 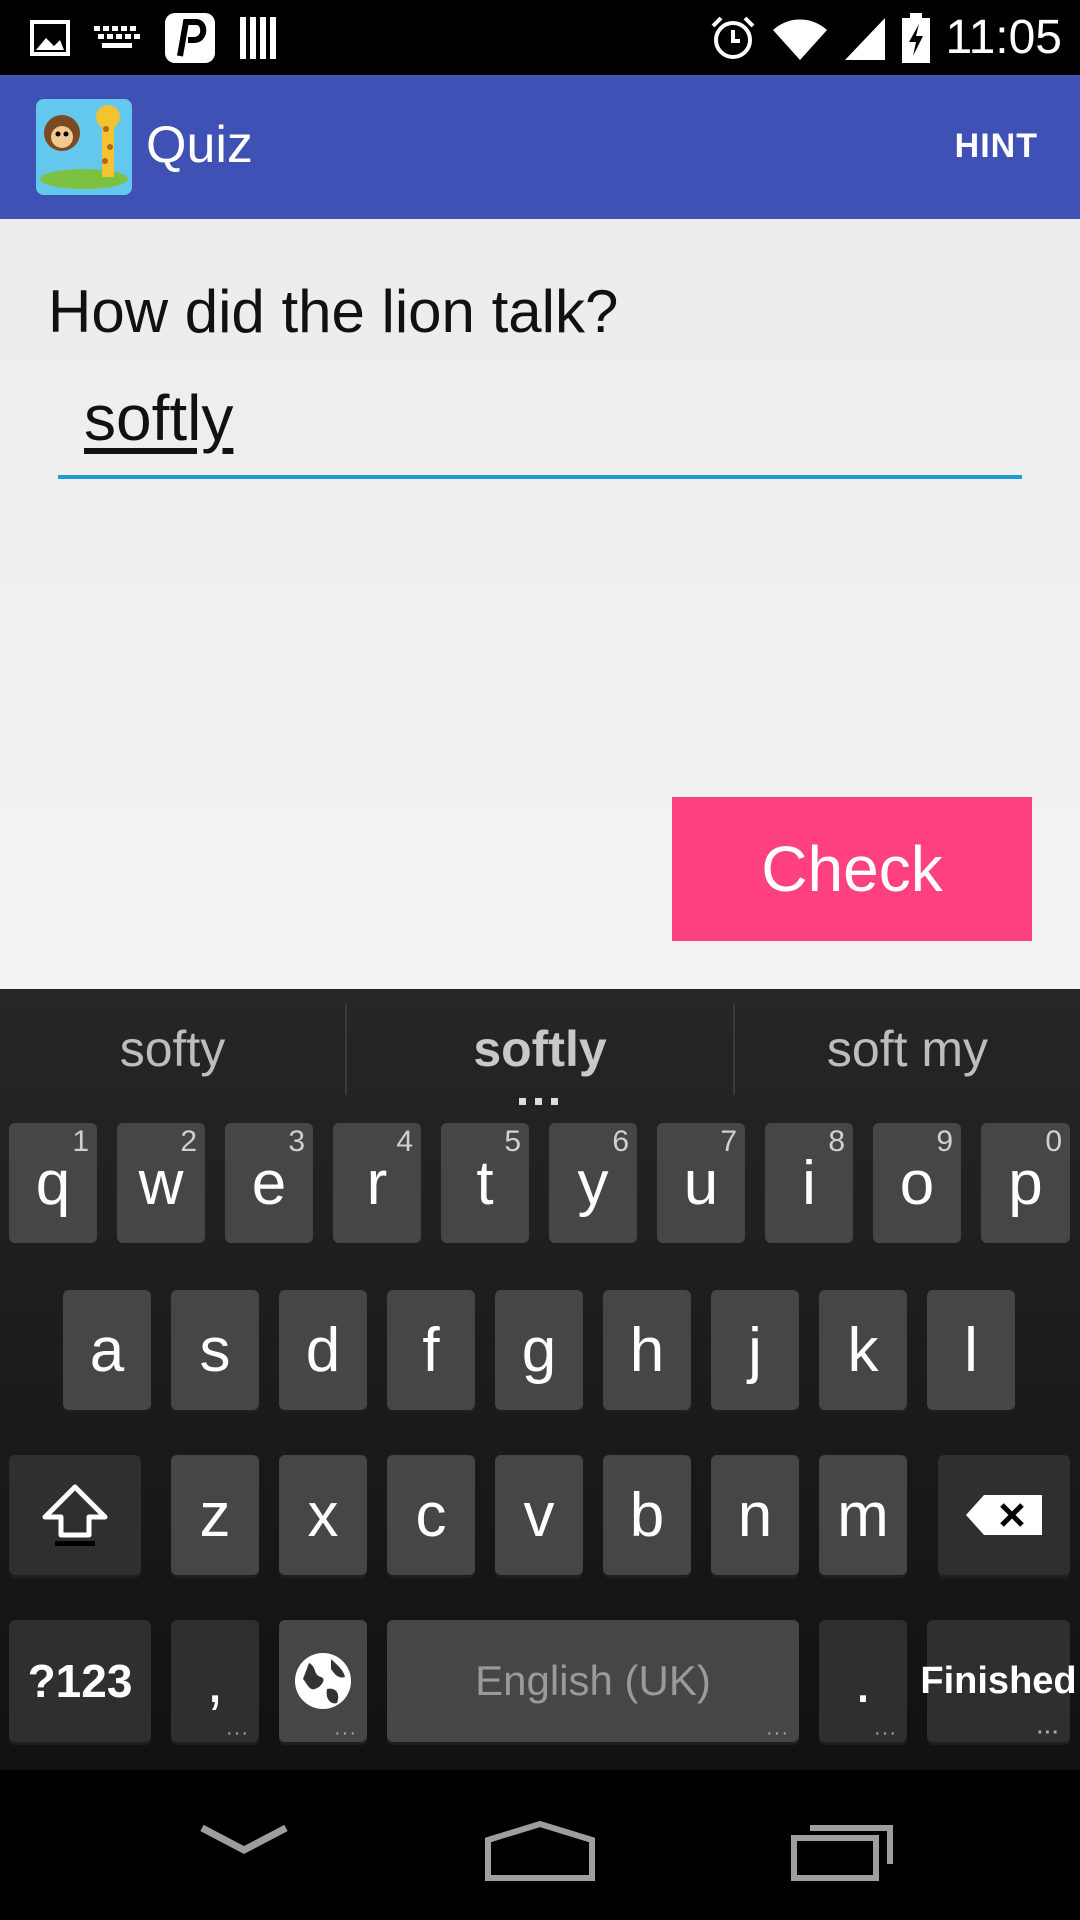 I want to click on key-hint: 8, so click(x=836, y=1141).